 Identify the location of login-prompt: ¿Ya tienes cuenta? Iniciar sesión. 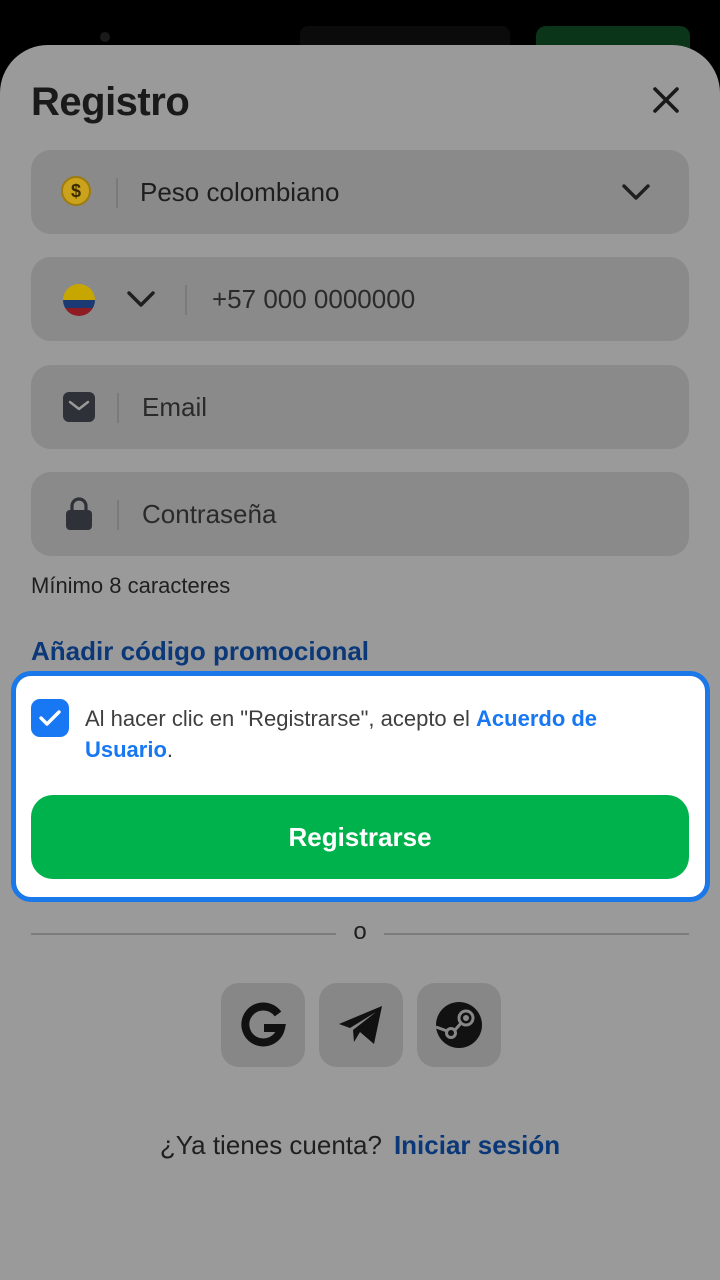
(360, 1145).